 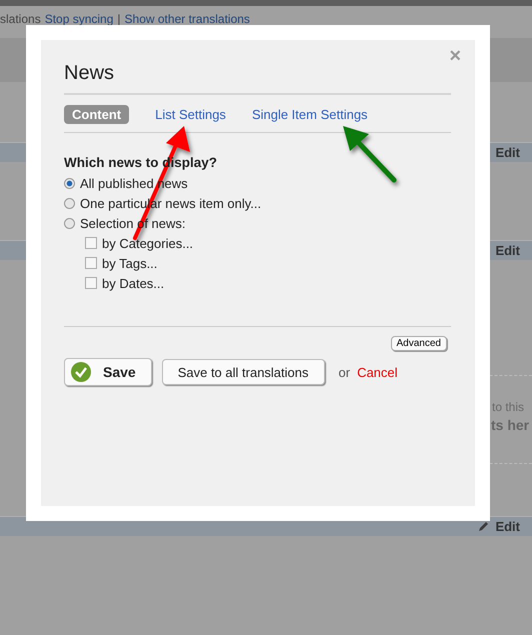 What do you see at coordinates (190, 114) in the screenshot?
I see `tab: List Settings` at bounding box center [190, 114].